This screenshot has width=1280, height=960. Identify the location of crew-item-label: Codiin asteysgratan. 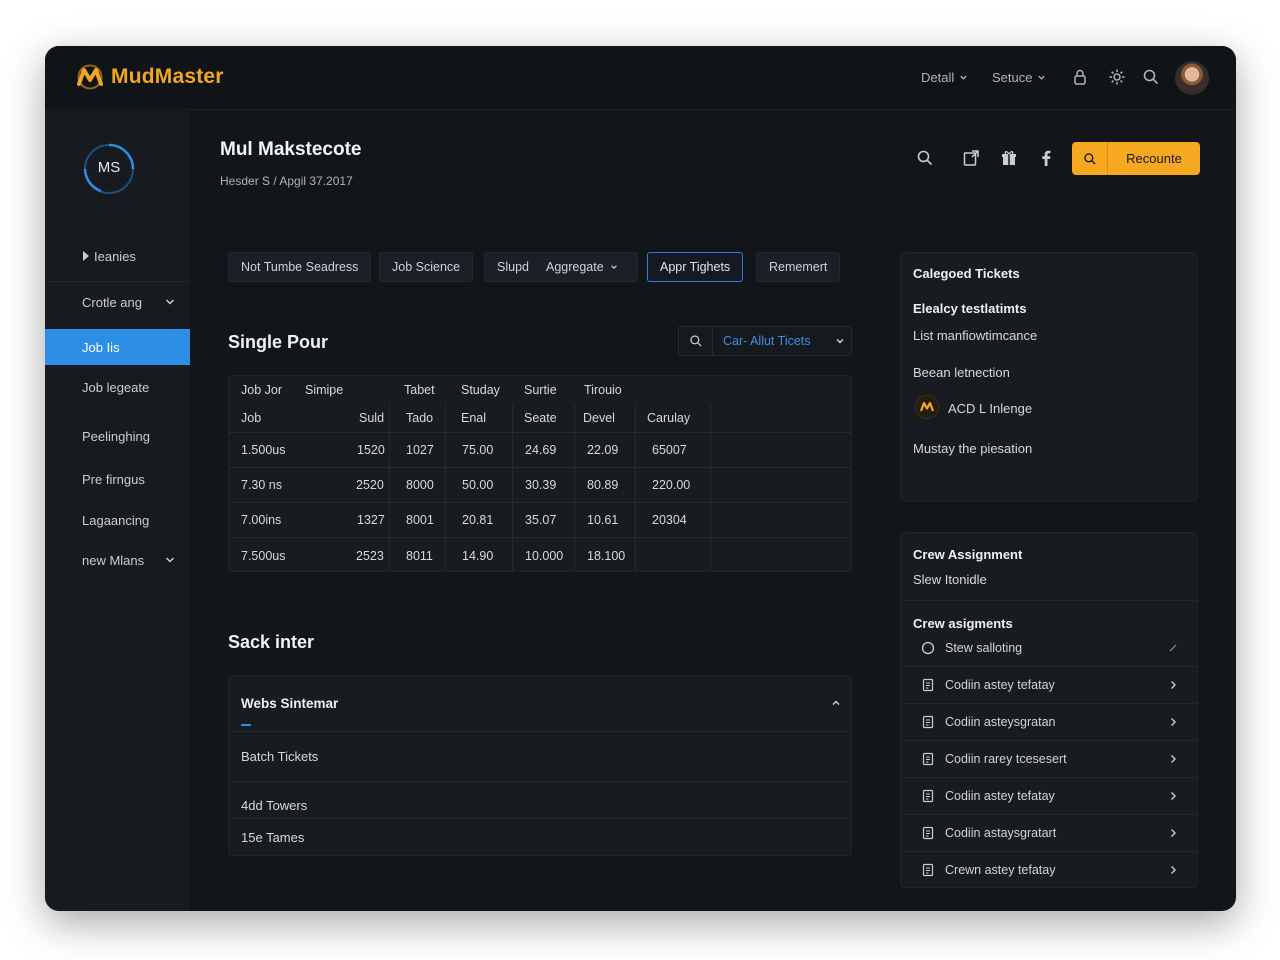
(1000, 722).